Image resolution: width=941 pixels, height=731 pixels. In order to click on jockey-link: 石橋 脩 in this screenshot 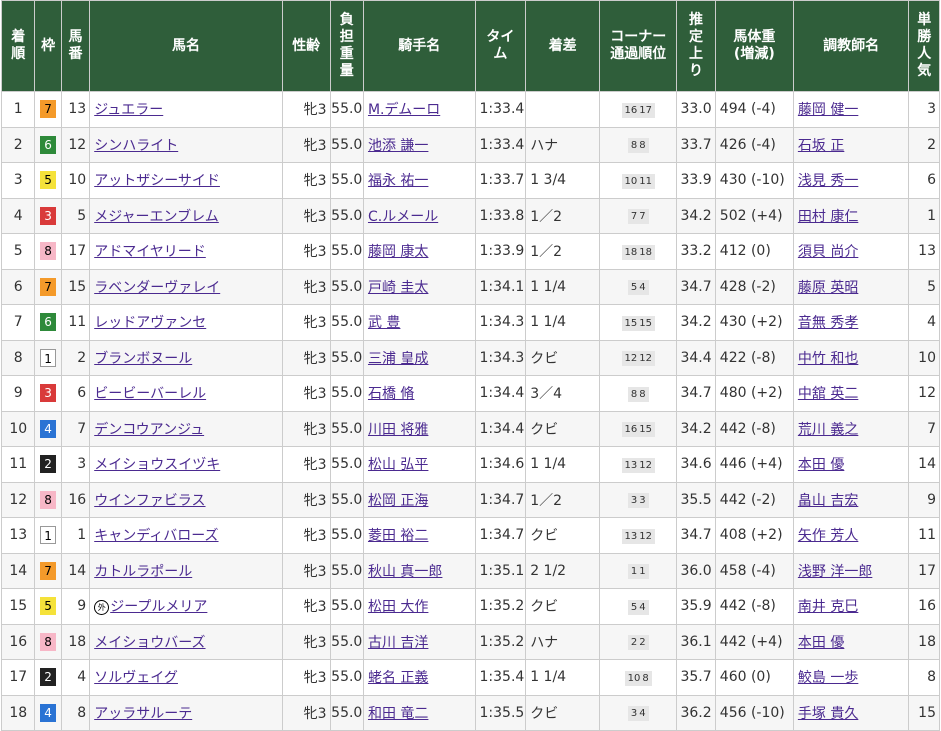, I will do `click(391, 394)`.